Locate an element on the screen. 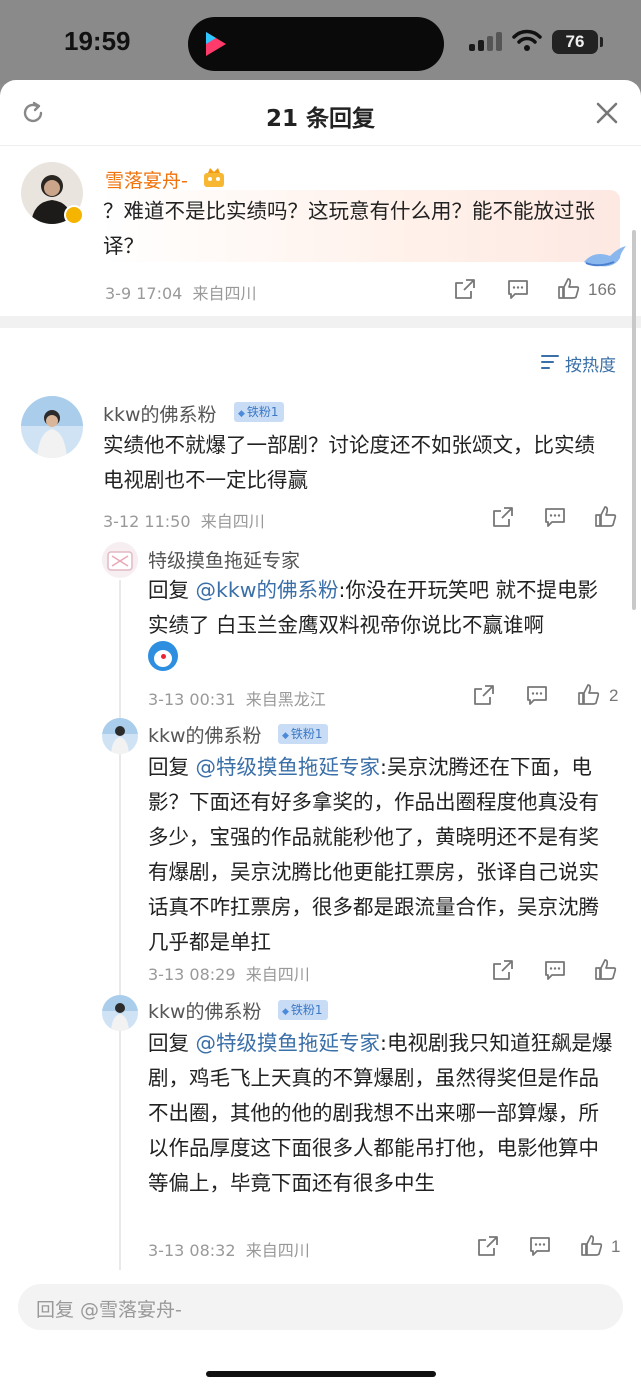 The image size is (641, 1389). crown-icon is located at coordinates (214, 177).